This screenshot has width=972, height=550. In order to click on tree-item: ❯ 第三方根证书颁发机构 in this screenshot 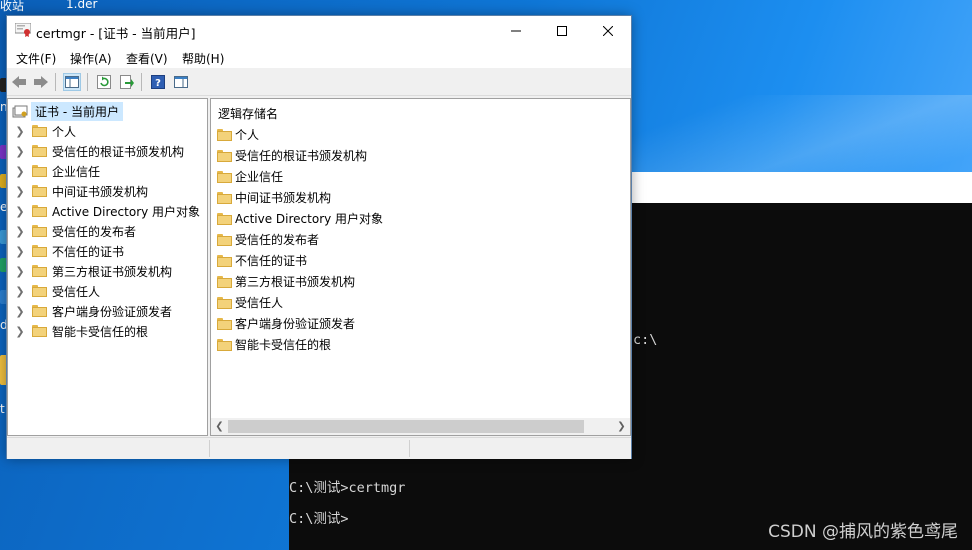, I will do `click(92, 271)`.